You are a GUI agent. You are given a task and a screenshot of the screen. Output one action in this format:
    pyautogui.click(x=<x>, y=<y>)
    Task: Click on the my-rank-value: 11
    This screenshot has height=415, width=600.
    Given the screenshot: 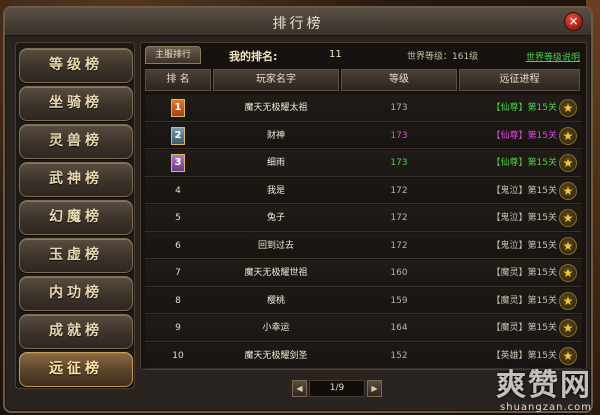 What is the action you would take?
    pyautogui.click(x=335, y=54)
    